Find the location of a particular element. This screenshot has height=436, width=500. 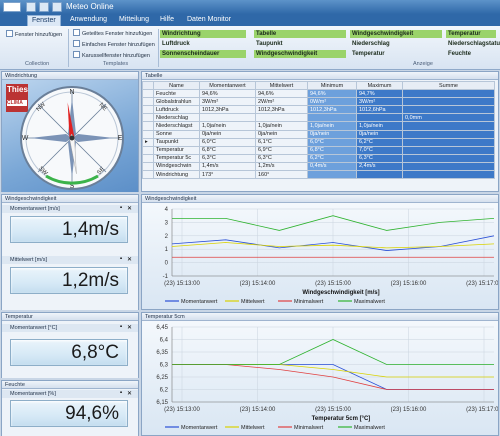

row-selector: ▸ is located at coordinates (148, 142).